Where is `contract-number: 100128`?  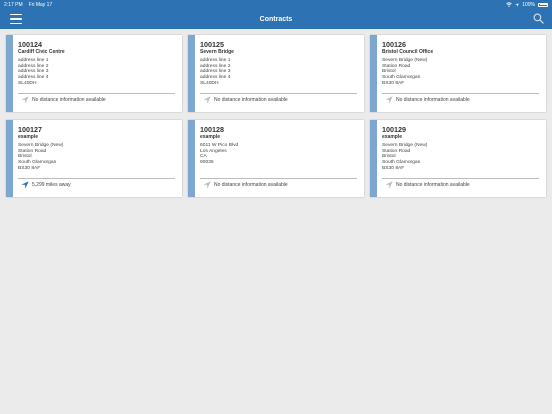
contract-number: 100128 is located at coordinates (212, 129).